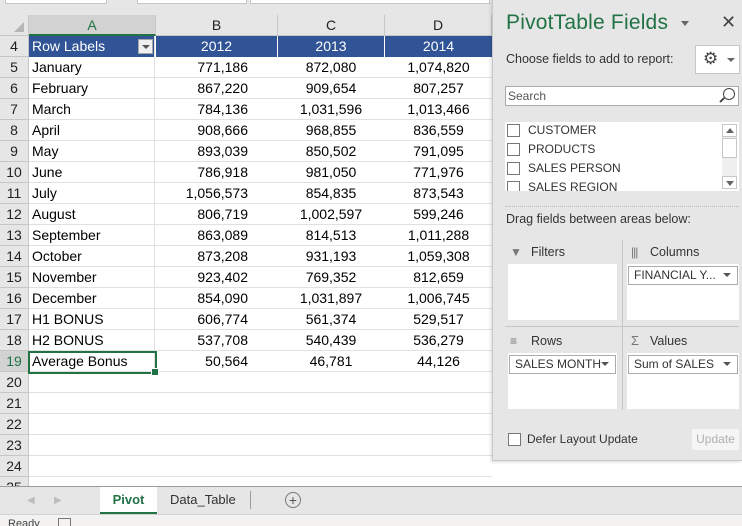 This screenshot has height=526, width=742. What do you see at coordinates (14, 193) in the screenshot?
I see `row-number: 11` at bounding box center [14, 193].